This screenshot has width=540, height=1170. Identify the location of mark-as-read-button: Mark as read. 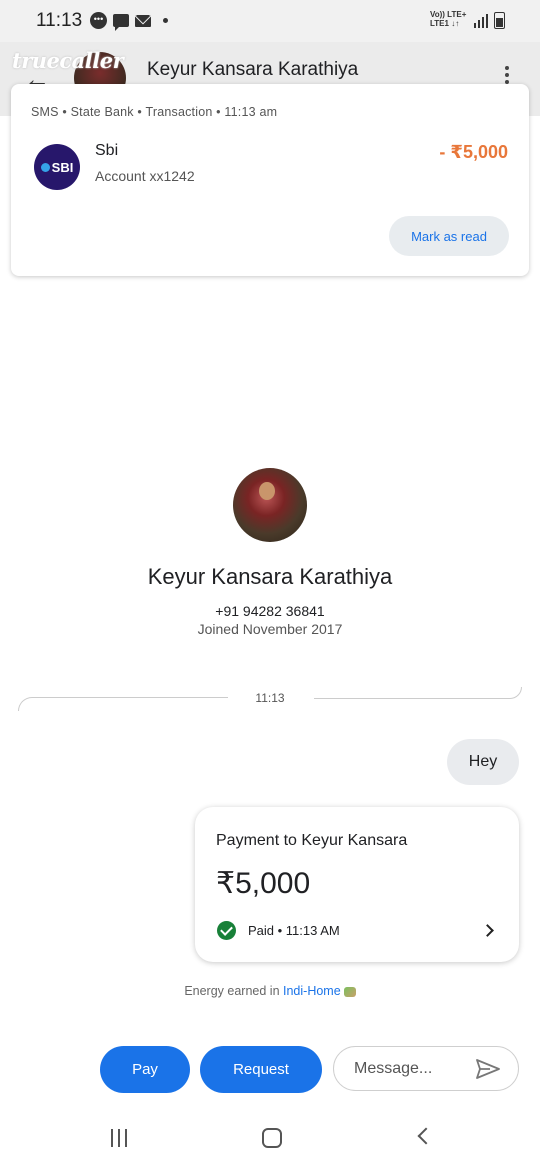
(449, 236).